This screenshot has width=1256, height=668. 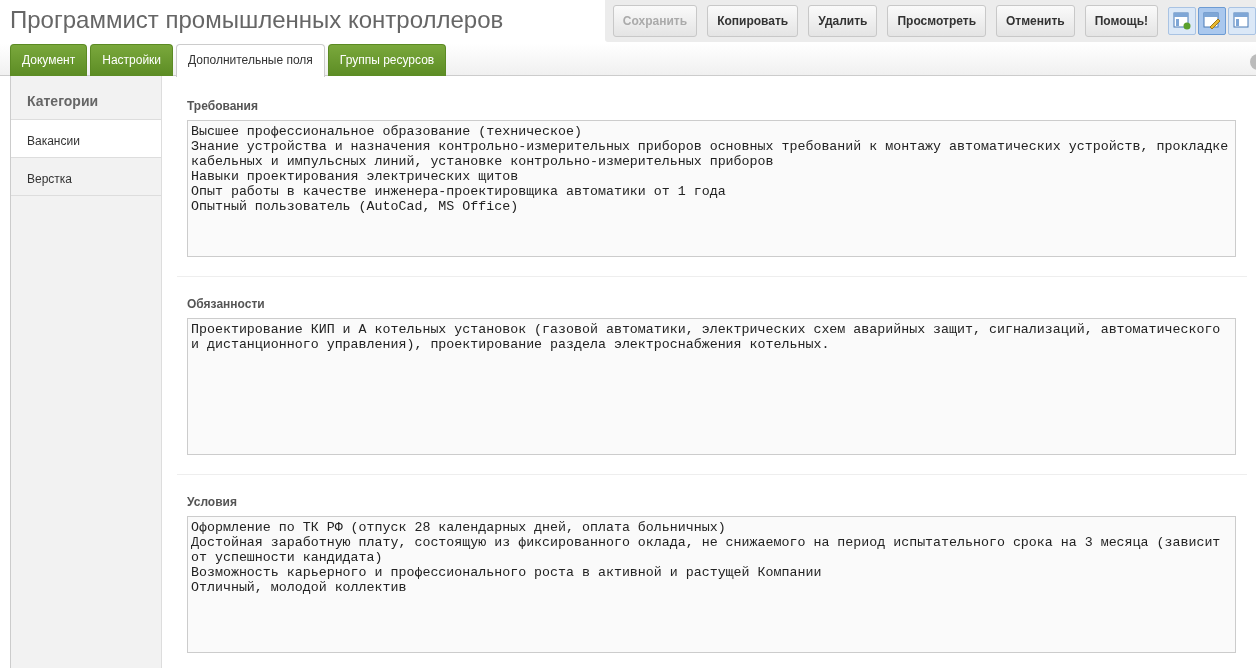 I want to click on tab: Дополнительные поля, so click(x=250, y=60).